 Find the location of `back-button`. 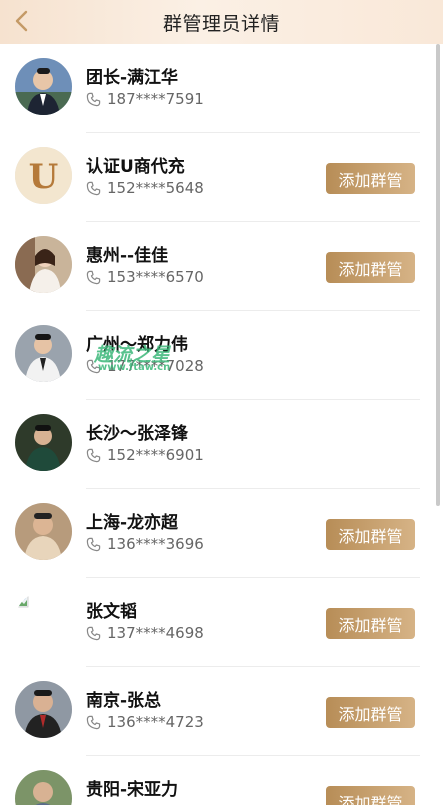

back-button is located at coordinates (22, 21).